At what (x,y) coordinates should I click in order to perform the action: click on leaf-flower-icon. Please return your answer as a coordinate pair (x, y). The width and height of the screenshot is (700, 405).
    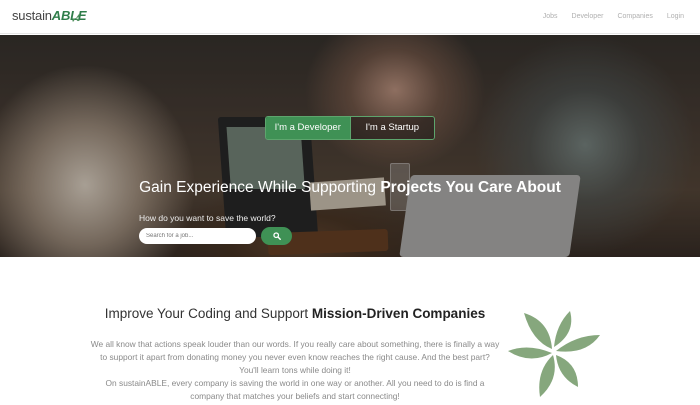
    Looking at the image, I should click on (554, 354).